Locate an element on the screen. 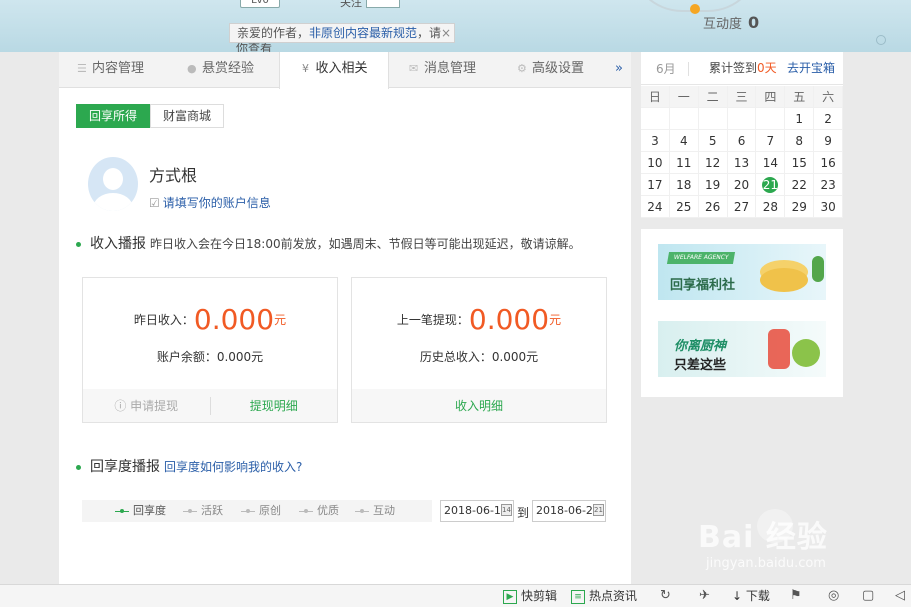 This screenshot has height=607, width=911. calendar-day: 1 is located at coordinates (800, 119).